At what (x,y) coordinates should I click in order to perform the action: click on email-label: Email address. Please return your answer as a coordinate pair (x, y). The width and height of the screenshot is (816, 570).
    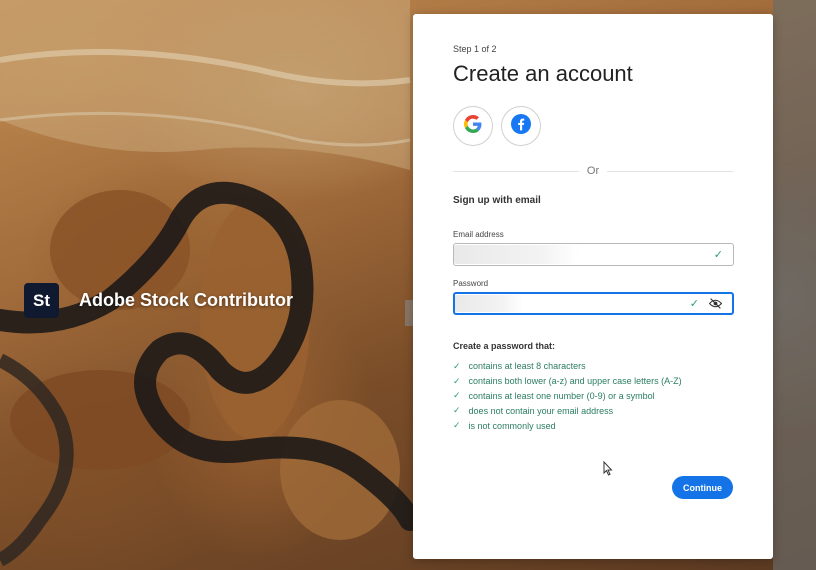
    Looking at the image, I should click on (478, 234).